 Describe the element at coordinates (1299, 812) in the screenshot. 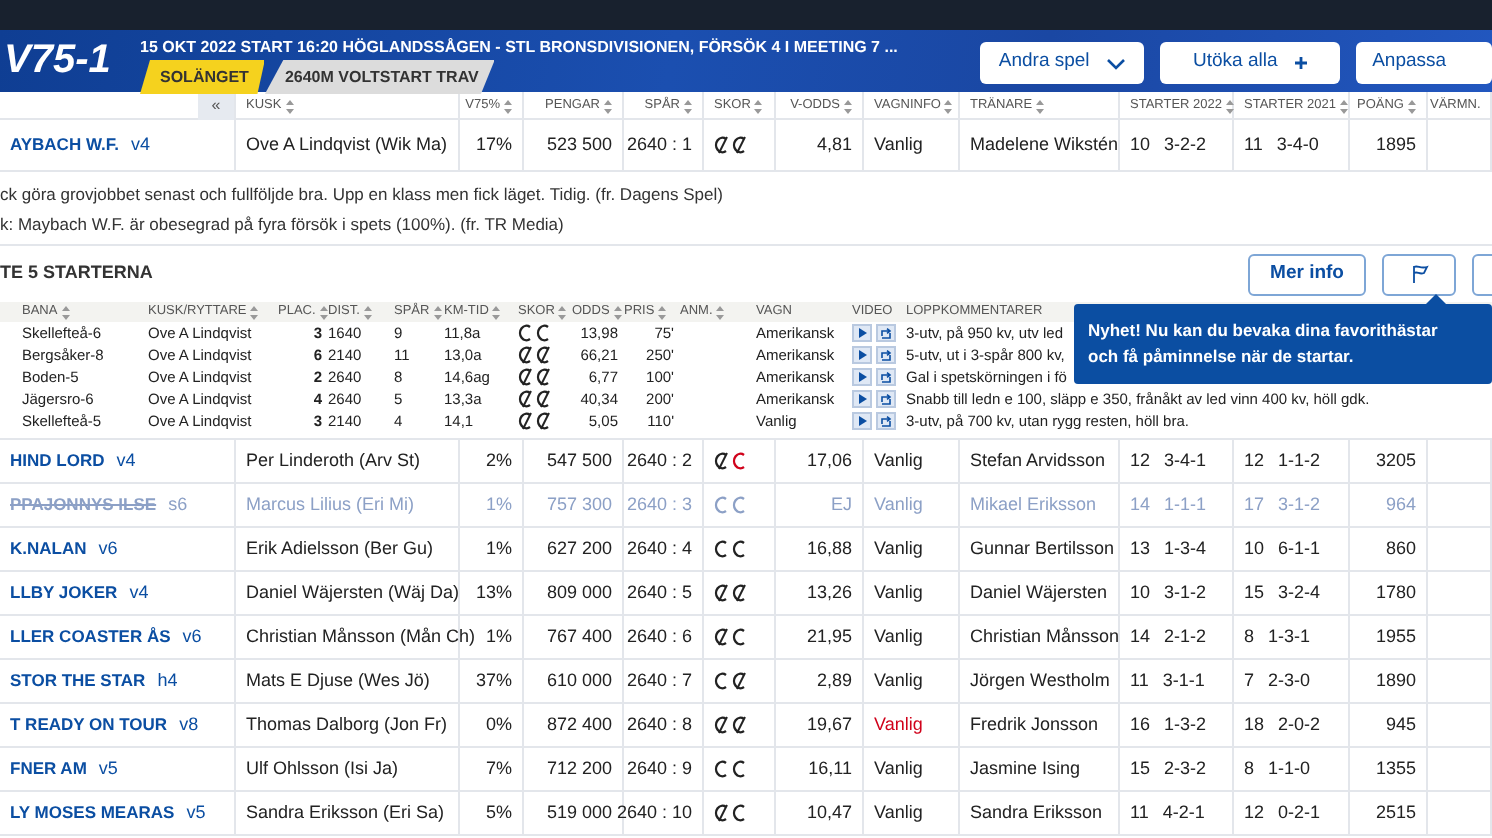

I see `table-cell-text: 0-2-1` at that location.